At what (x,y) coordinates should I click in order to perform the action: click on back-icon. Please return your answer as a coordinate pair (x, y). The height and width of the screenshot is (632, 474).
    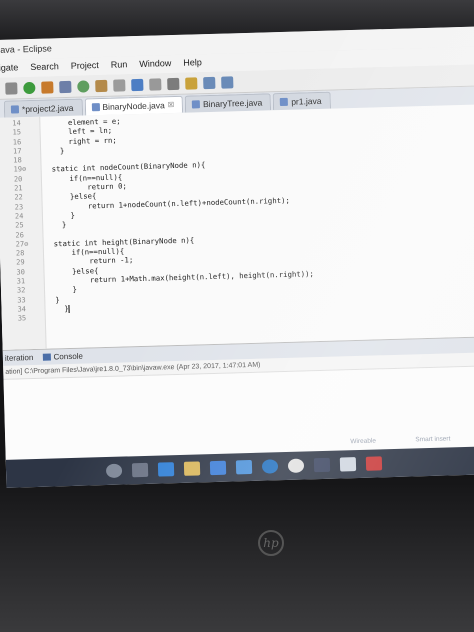
    Looking at the image, I should click on (11, 88).